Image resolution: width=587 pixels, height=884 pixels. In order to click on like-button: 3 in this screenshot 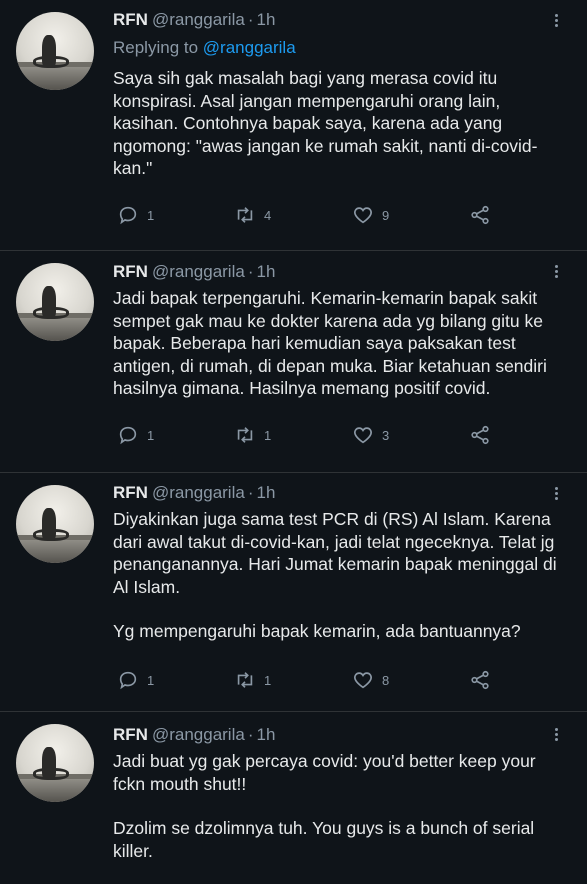, I will do `click(370, 435)`.